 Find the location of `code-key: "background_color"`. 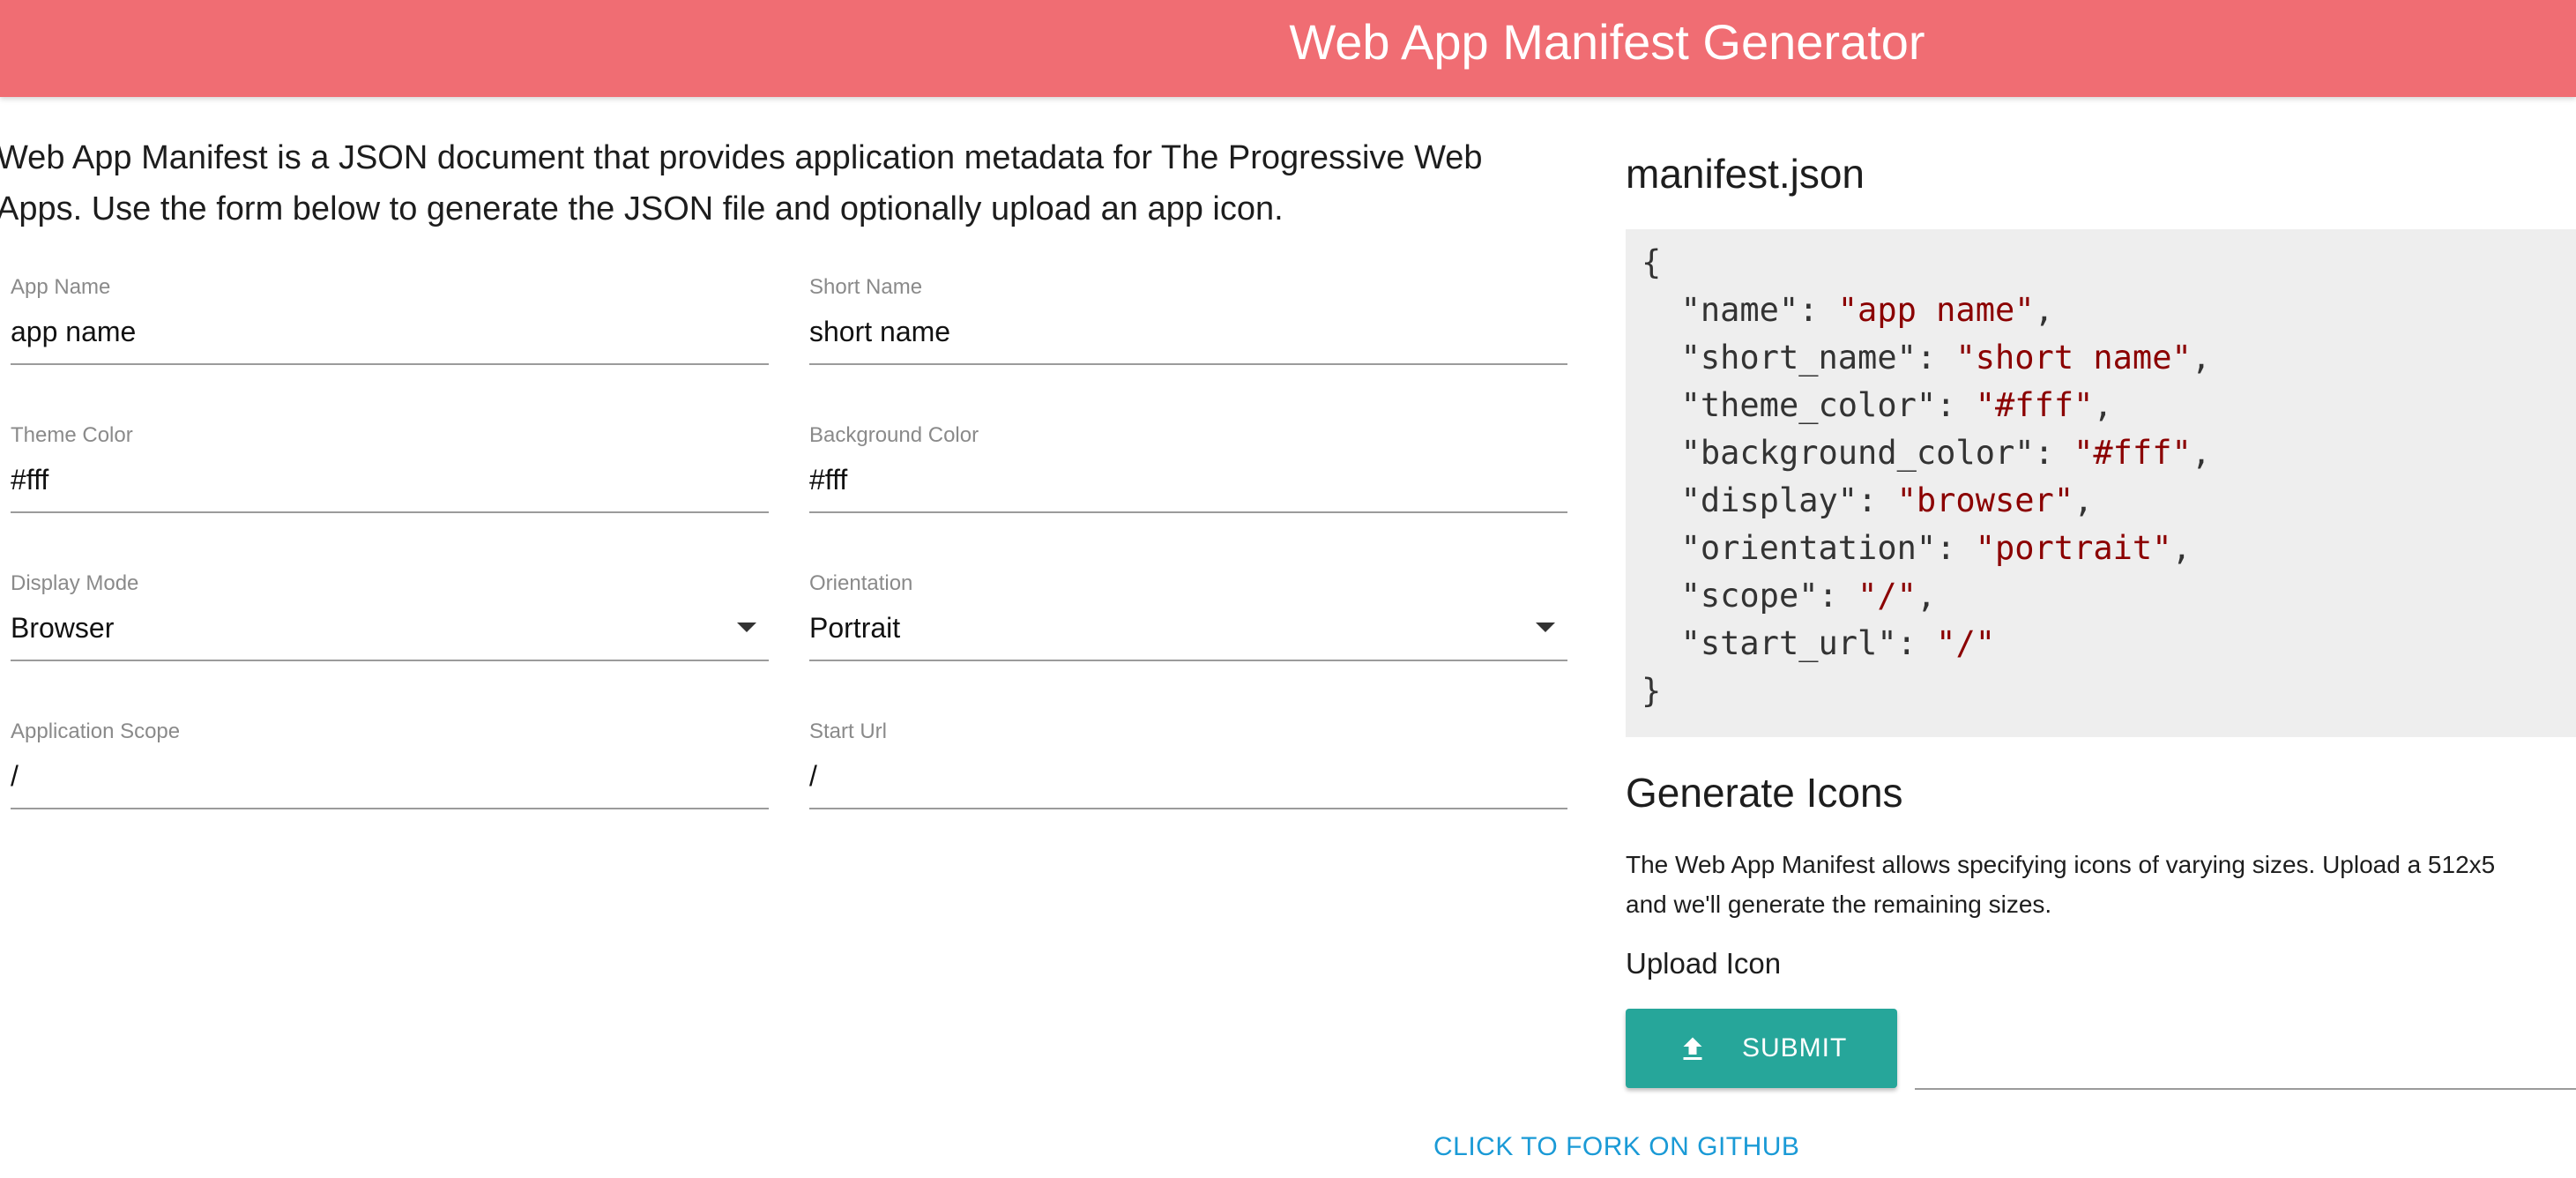

code-key: "background_color" is located at coordinates (1858, 453).